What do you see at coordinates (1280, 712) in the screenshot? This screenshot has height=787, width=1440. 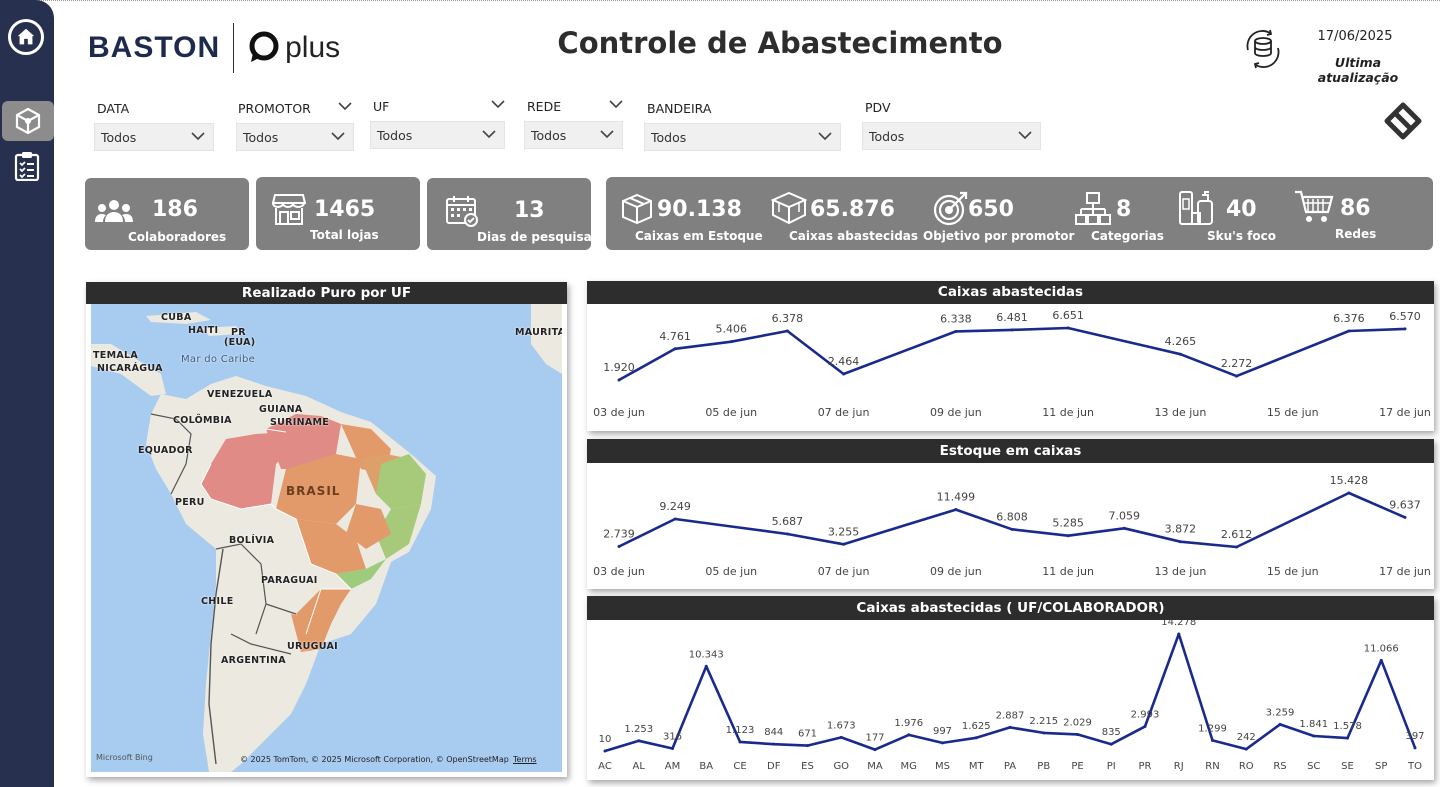 I see `data-label: 3.259` at bounding box center [1280, 712].